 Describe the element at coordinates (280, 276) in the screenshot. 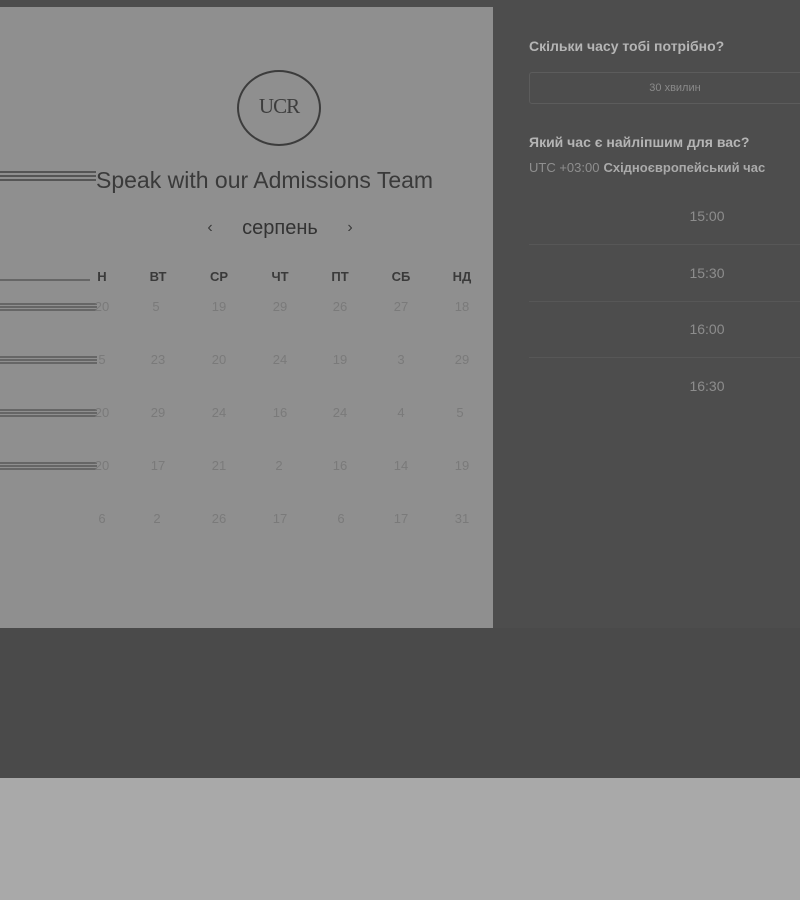

I see `weekday-label: ЧТ` at that location.